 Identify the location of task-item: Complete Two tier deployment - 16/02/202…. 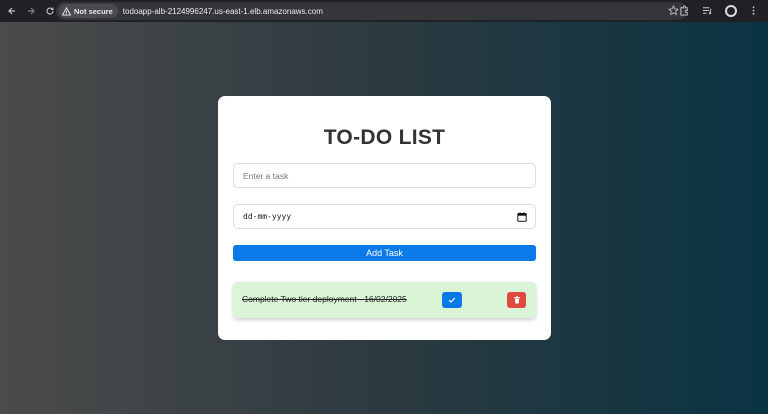
(384, 300).